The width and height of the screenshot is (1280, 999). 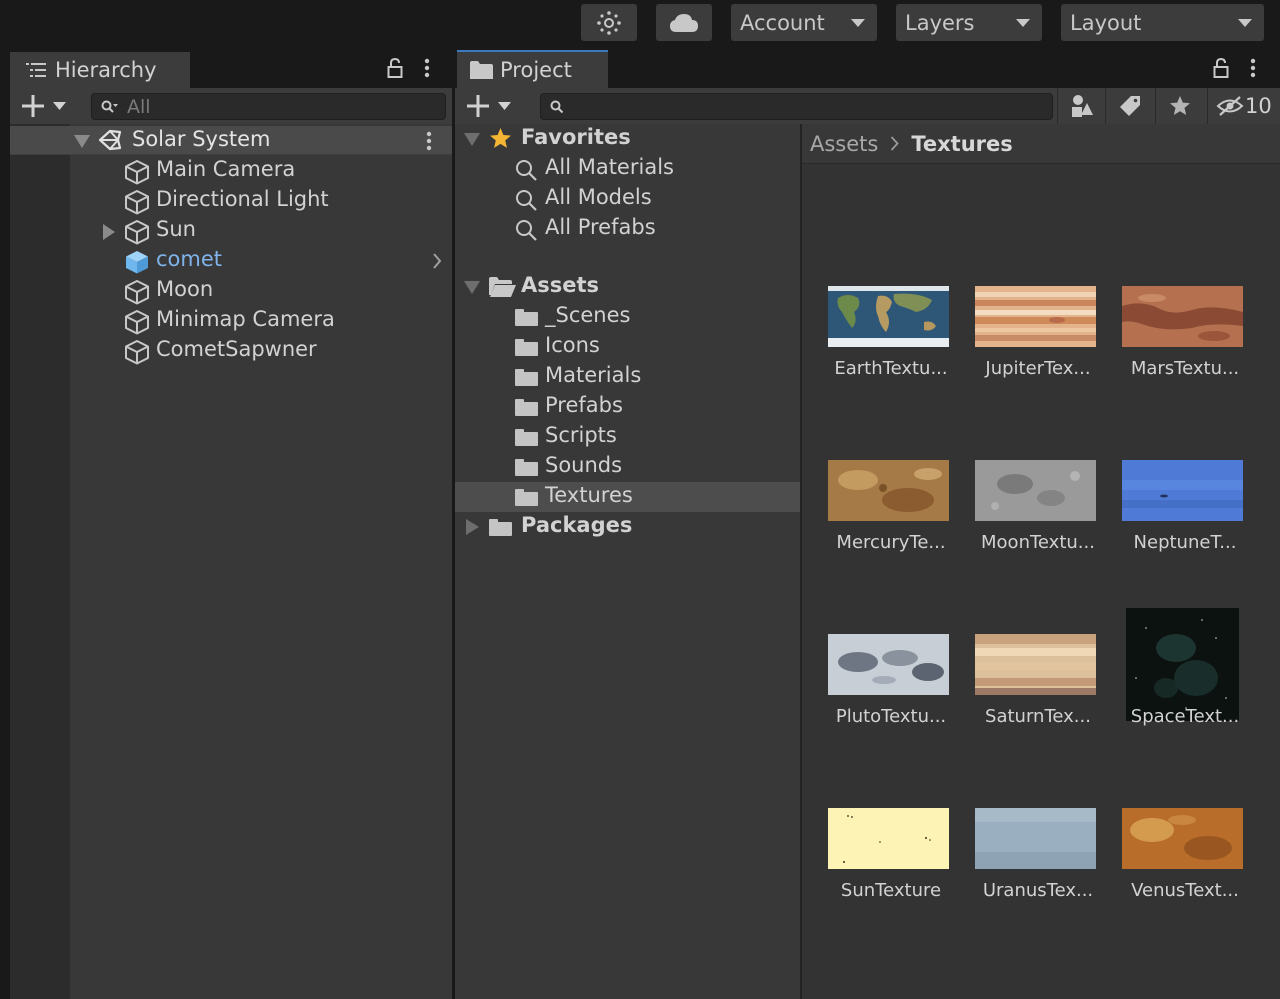 I want to click on cloud-button, so click(x=684, y=22).